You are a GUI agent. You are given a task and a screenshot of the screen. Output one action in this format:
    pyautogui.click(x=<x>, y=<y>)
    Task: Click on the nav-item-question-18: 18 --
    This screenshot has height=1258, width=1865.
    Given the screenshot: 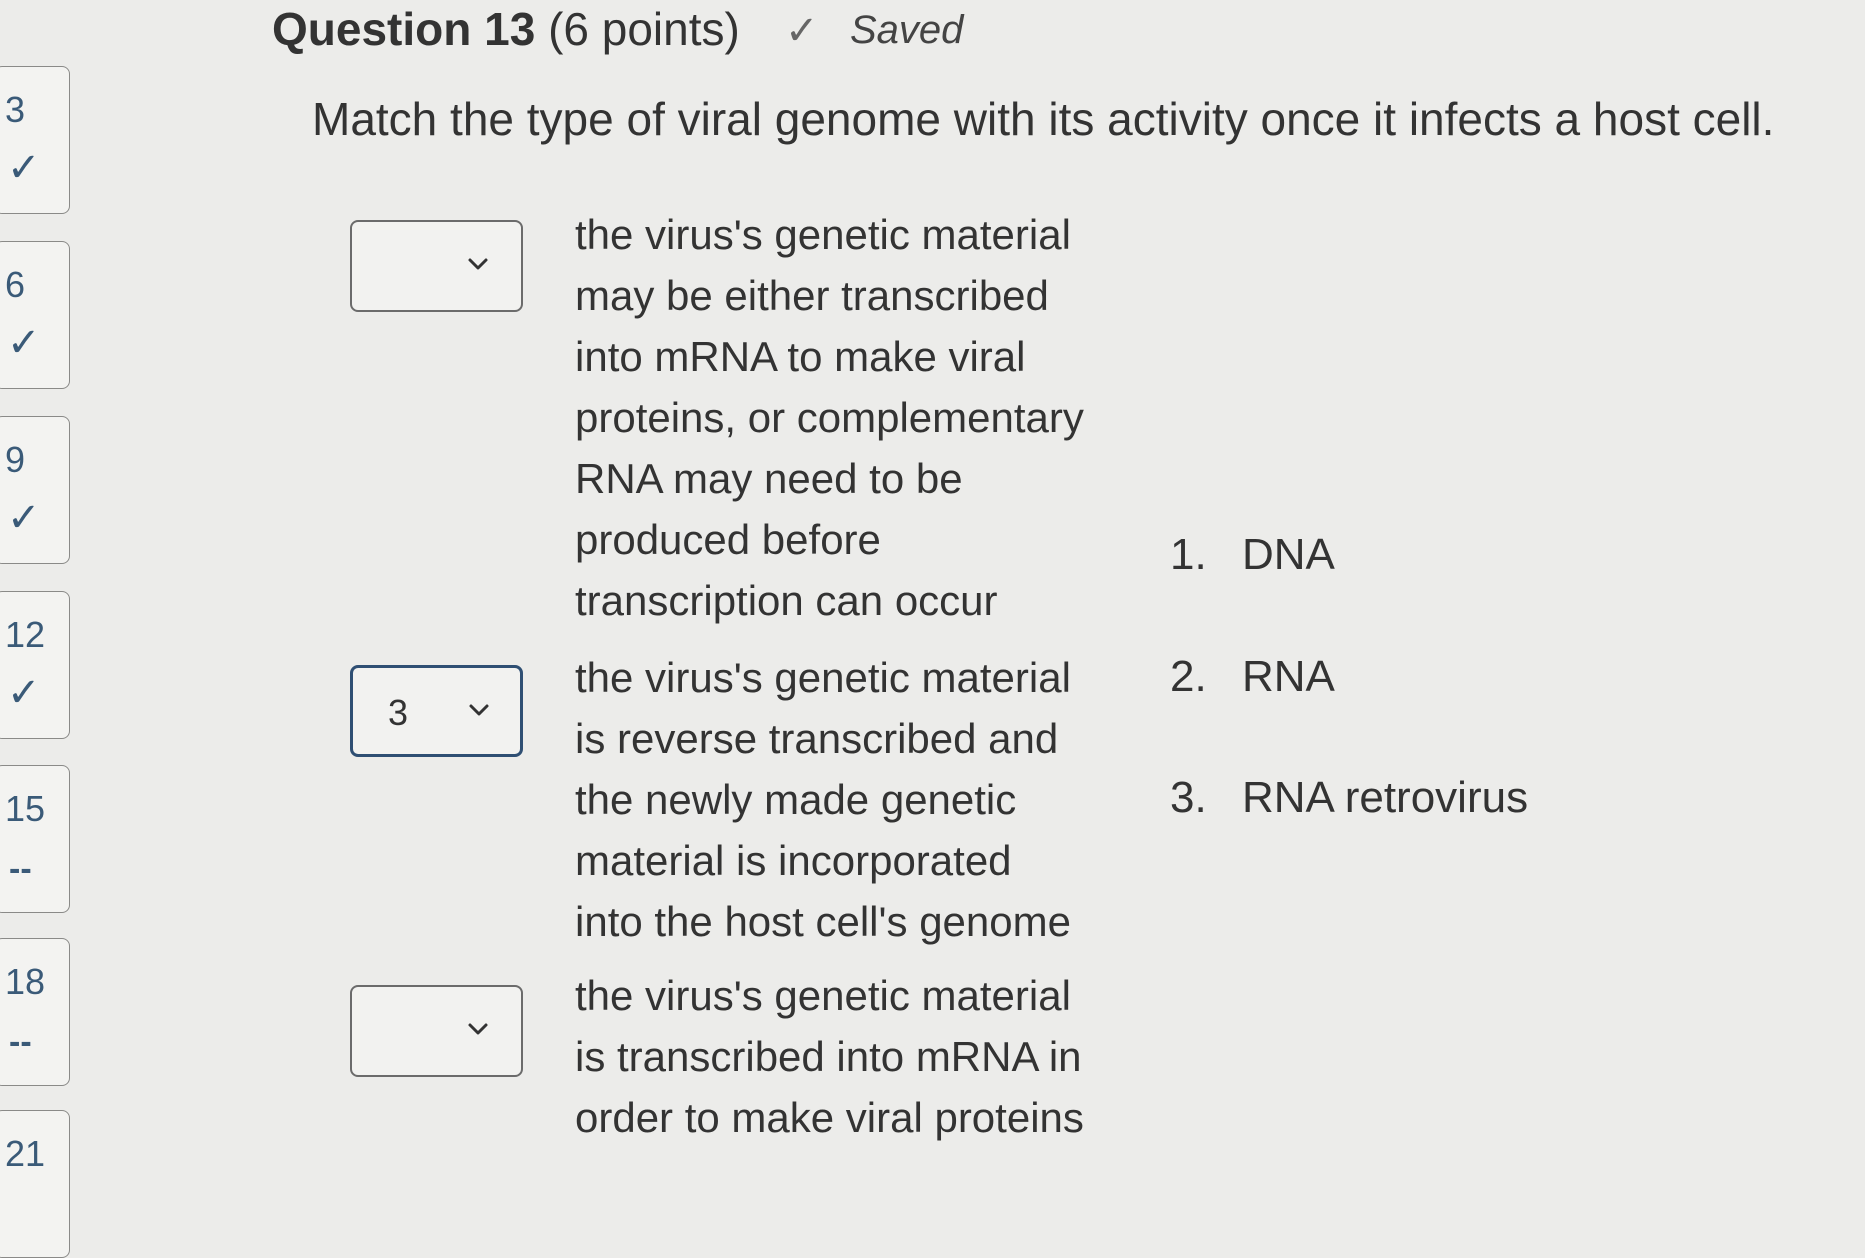 What is the action you would take?
    pyautogui.click(x=35, y=1012)
    